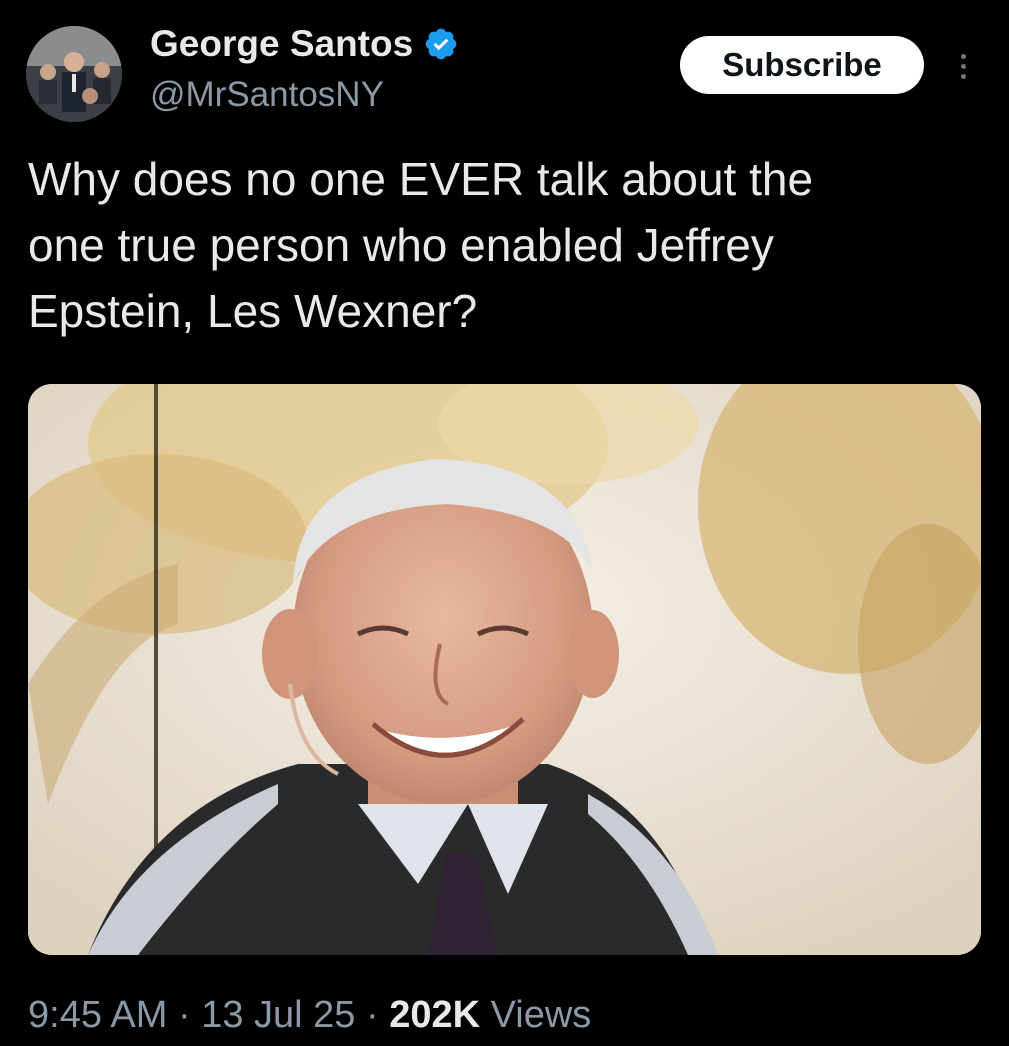  Describe the element at coordinates (281, 44) in the screenshot. I see `display-name: George Santos` at that location.